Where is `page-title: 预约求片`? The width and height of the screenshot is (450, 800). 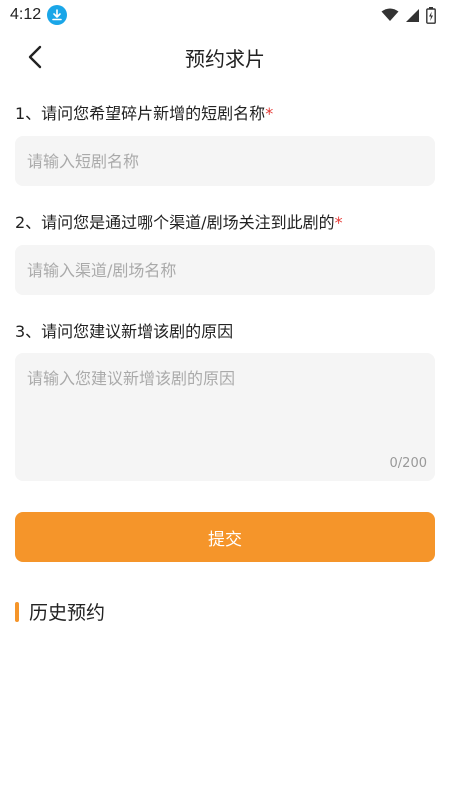
page-title: 预约求片 is located at coordinates (225, 58).